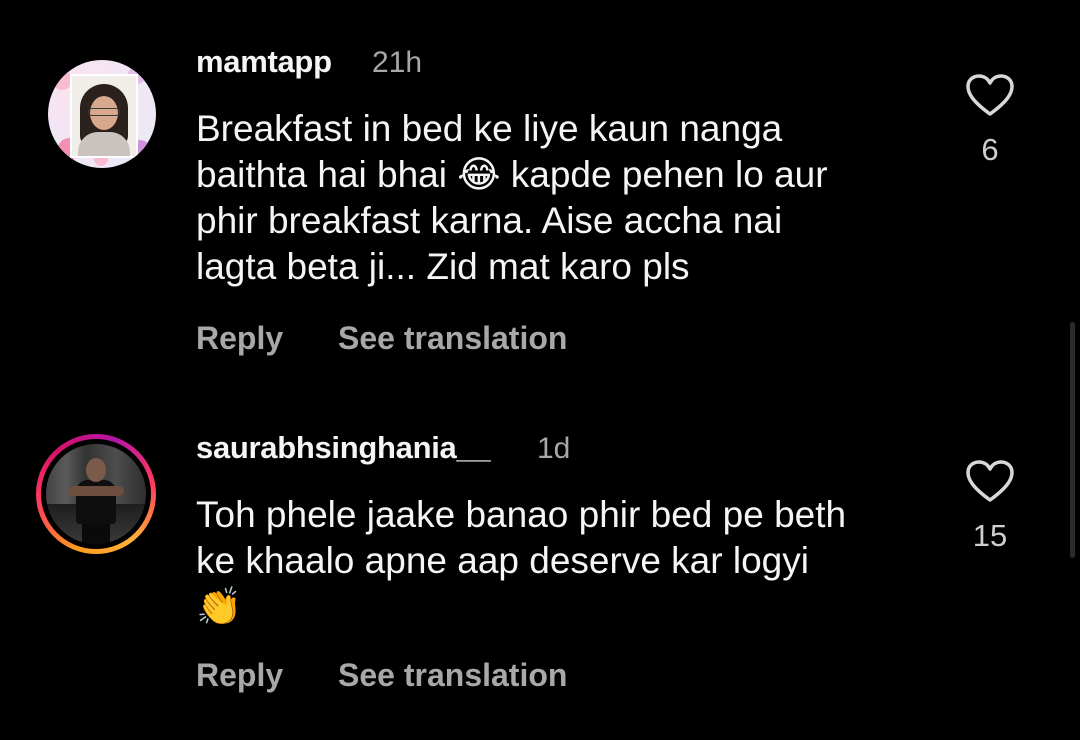 Image resolution: width=1080 pixels, height=740 pixels. I want to click on like-control: 6, so click(990, 121).